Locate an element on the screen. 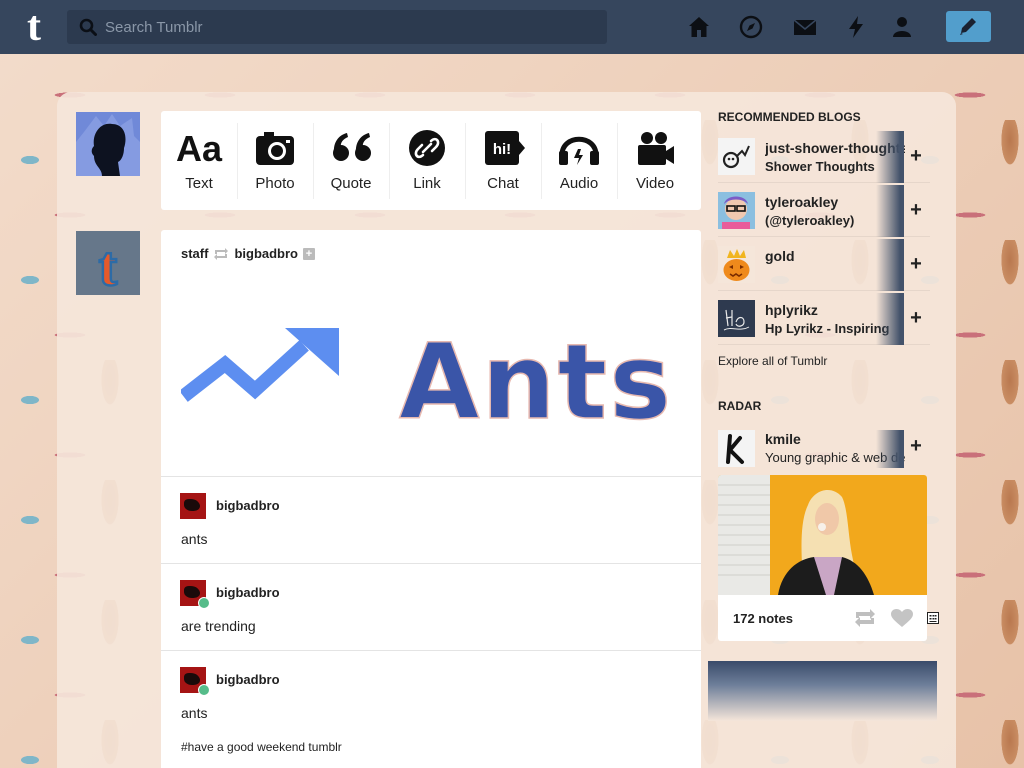  post-audio-button: Audio is located at coordinates (579, 160).